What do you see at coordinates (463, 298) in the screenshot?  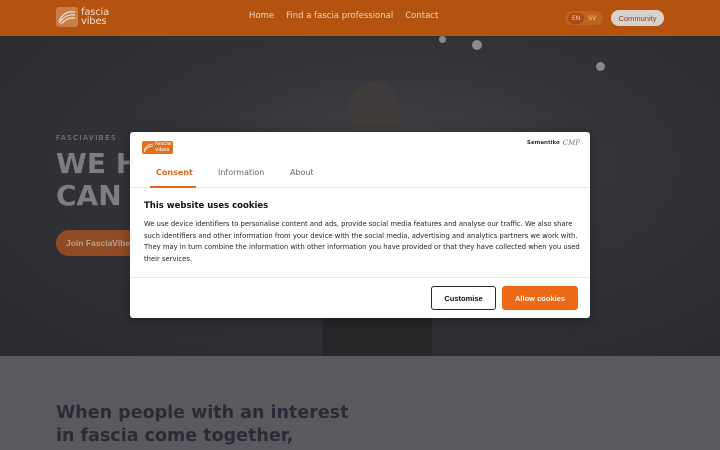 I see `customise-button: Customise` at bounding box center [463, 298].